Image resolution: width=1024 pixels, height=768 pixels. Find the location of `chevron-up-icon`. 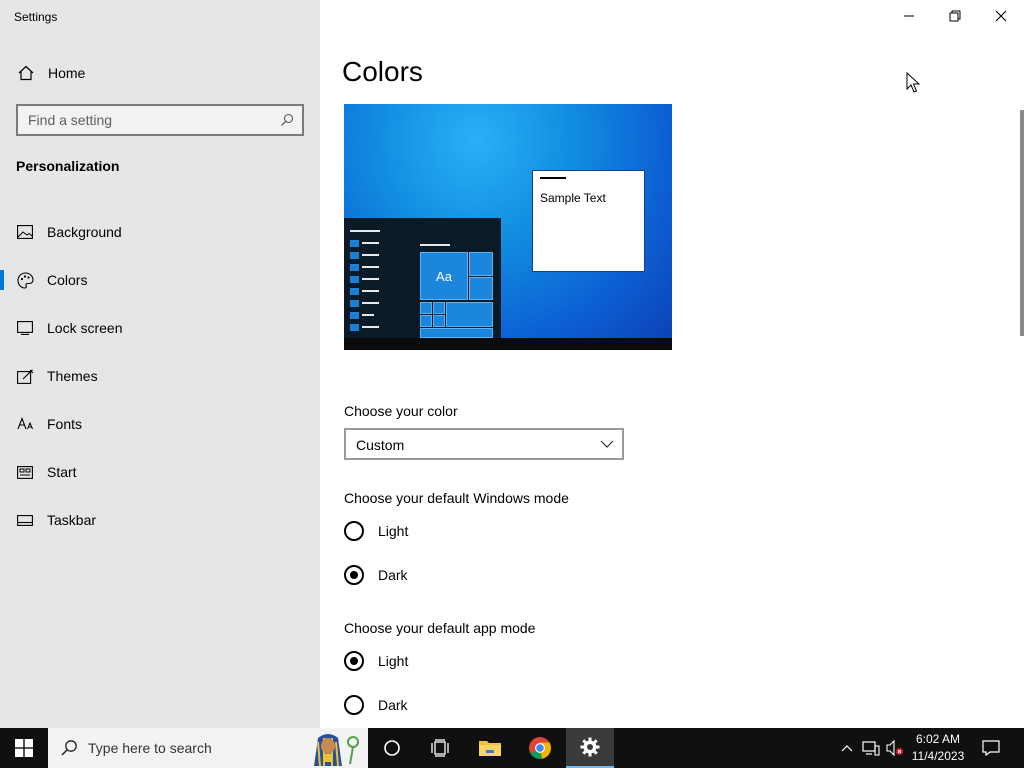

chevron-up-icon is located at coordinates (847, 748).